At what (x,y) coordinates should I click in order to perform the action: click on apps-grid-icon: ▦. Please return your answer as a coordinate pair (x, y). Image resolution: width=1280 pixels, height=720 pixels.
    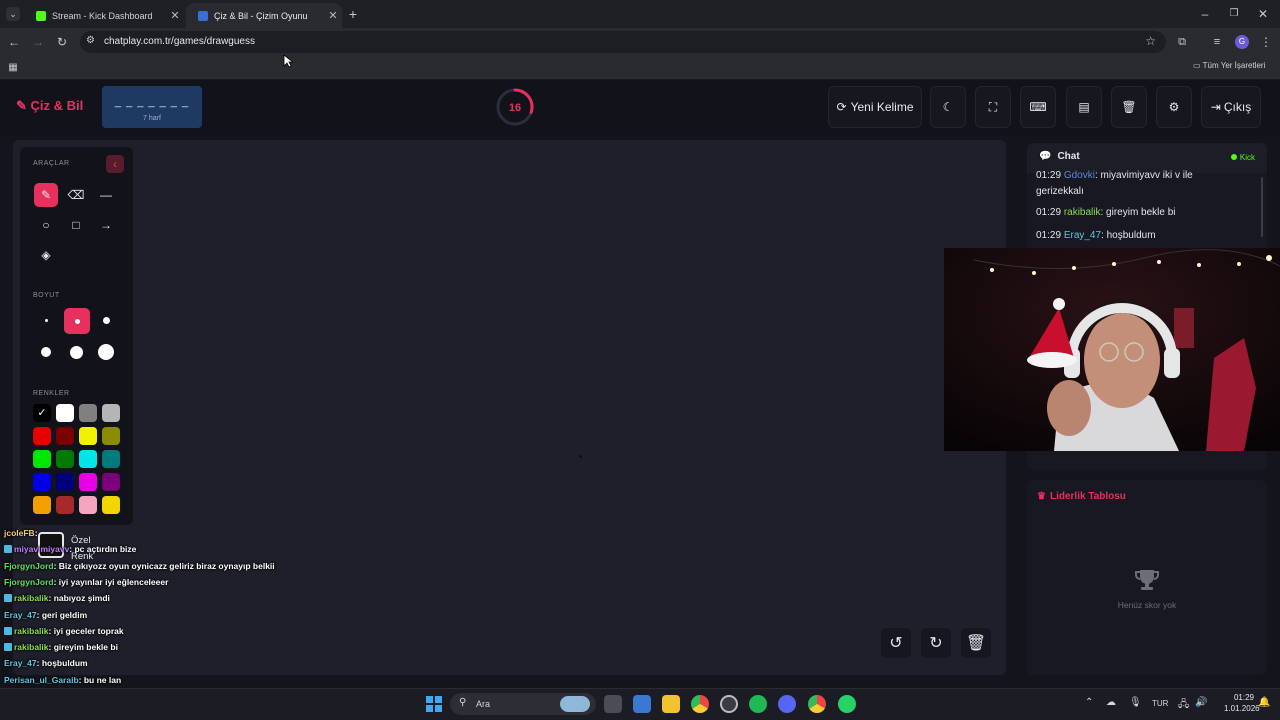
    Looking at the image, I should click on (13, 68).